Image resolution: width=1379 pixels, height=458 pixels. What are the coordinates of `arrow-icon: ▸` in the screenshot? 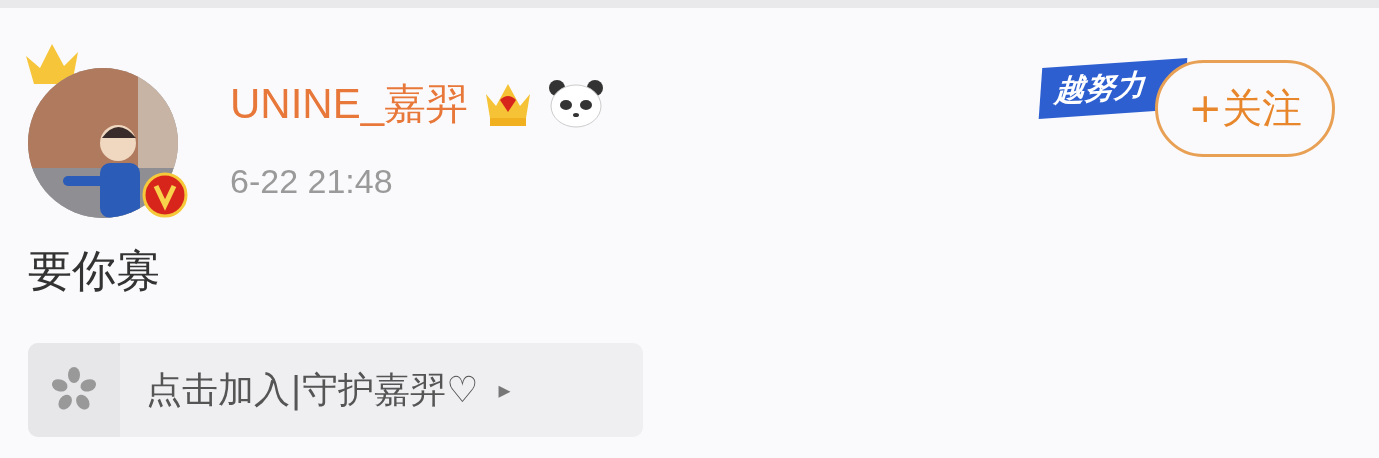 It's located at (504, 390).